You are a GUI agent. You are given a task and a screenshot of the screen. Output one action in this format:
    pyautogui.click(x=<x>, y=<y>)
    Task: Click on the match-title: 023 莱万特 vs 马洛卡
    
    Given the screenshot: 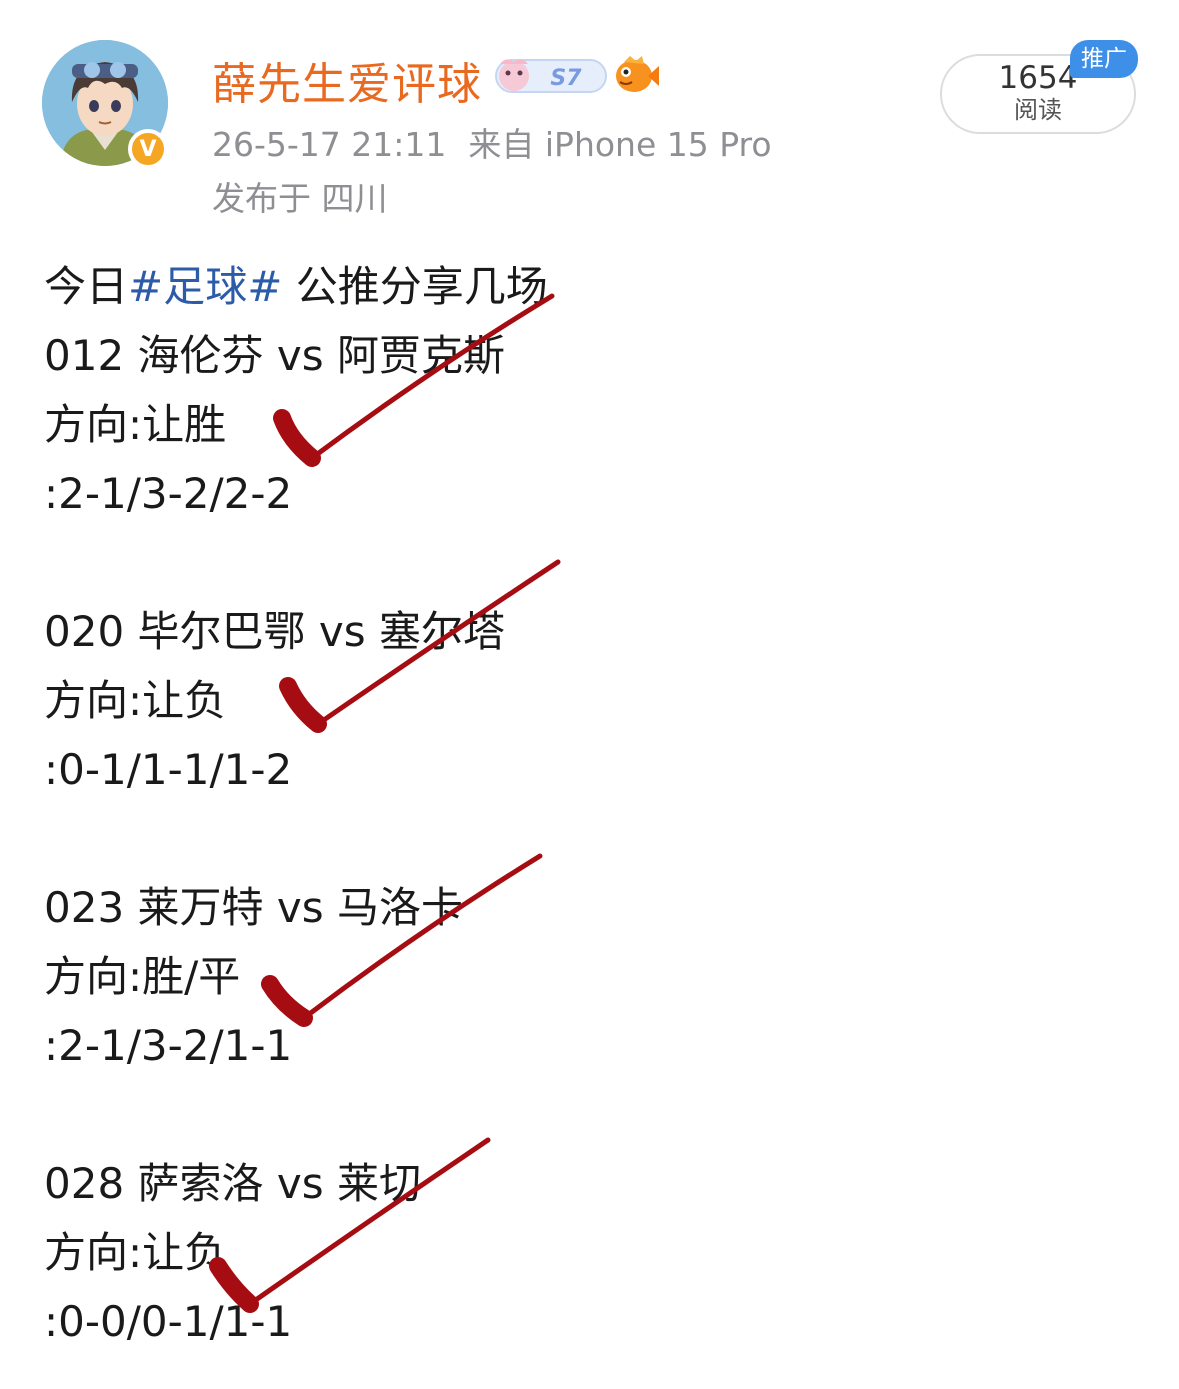 What is the action you would take?
    pyautogui.click(x=253, y=907)
    